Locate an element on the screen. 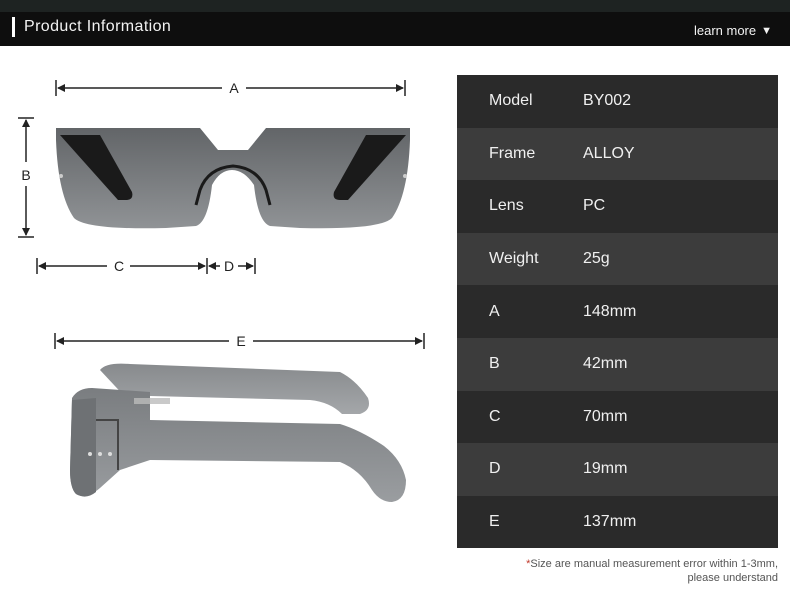 This screenshot has width=790, height=597. spec-label: C is located at coordinates (495, 416).